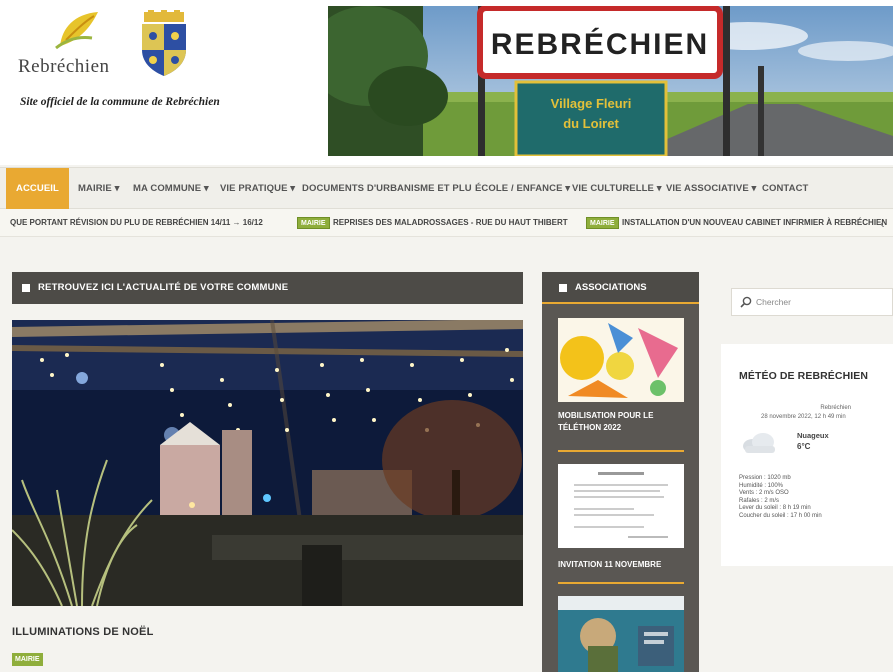  What do you see at coordinates (621, 422) in the screenshot?
I see `association-caption: MOBILISATION POUR LE TÉLÉTHON 2022` at bounding box center [621, 422].